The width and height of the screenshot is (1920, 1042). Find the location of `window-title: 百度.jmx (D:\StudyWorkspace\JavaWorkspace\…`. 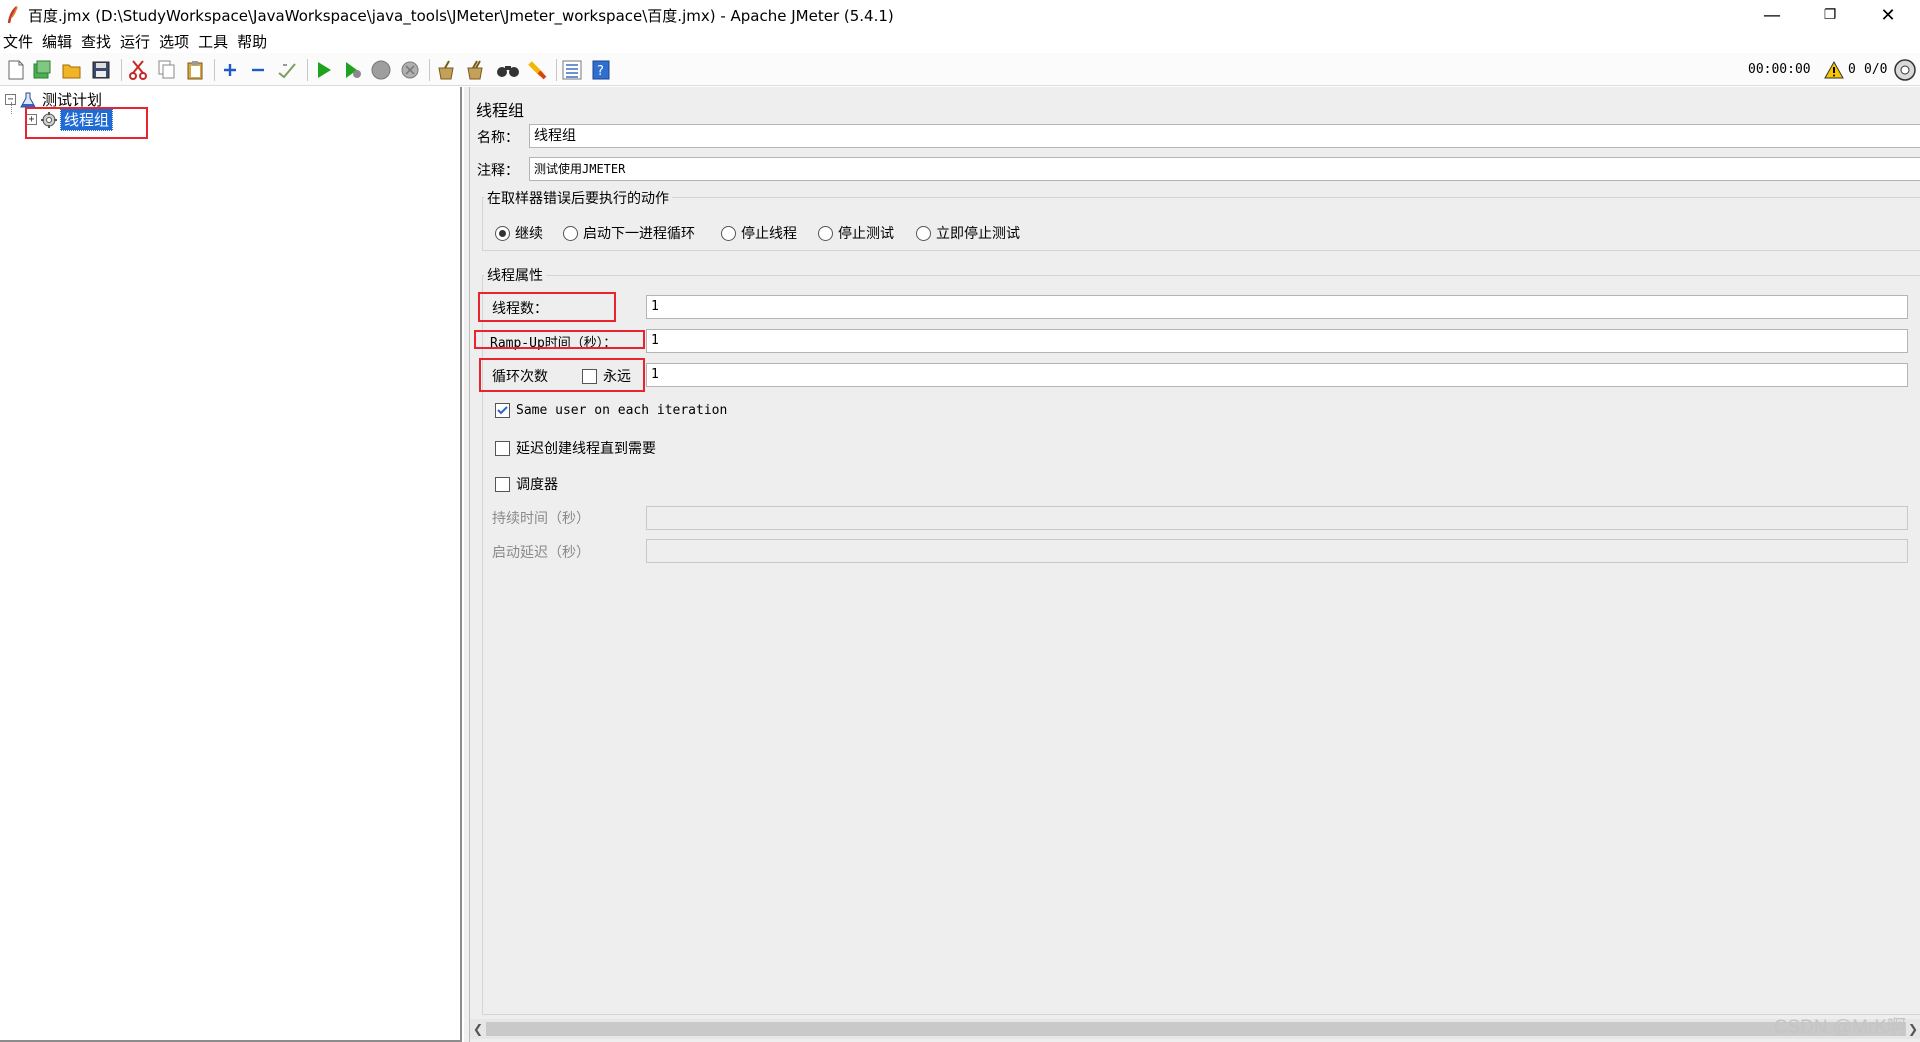

window-title: 百度.jmx (D:\StudyWorkspace\JavaWorkspace\… is located at coordinates (461, 15).